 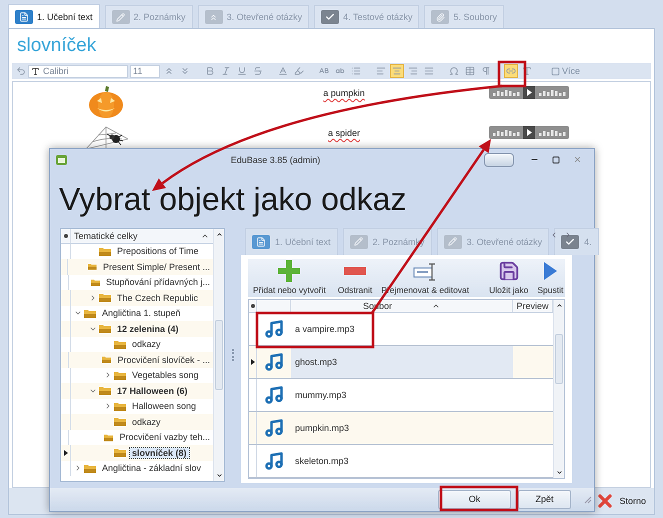 I want to click on toolbar-button: Uložit jako, so click(x=509, y=277).